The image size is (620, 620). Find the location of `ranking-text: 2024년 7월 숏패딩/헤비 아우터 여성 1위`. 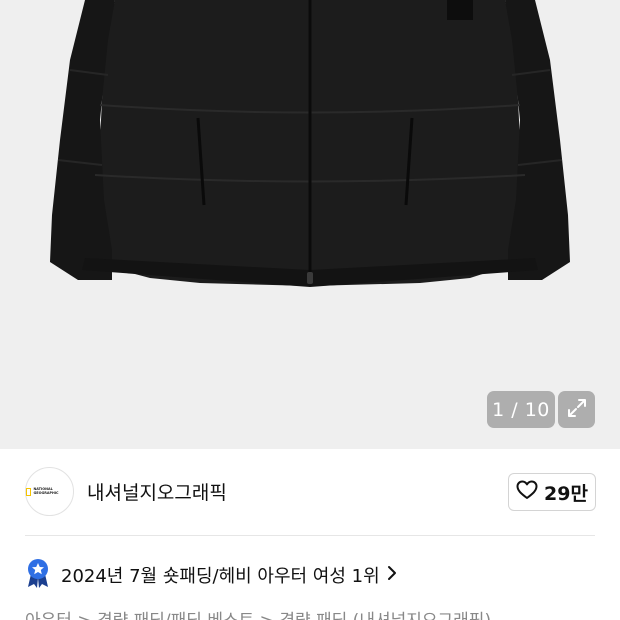

ranking-text: 2024년 7월 숏패딩/헤비 아우터 여성 1위 is located at coordinates (220, 576).